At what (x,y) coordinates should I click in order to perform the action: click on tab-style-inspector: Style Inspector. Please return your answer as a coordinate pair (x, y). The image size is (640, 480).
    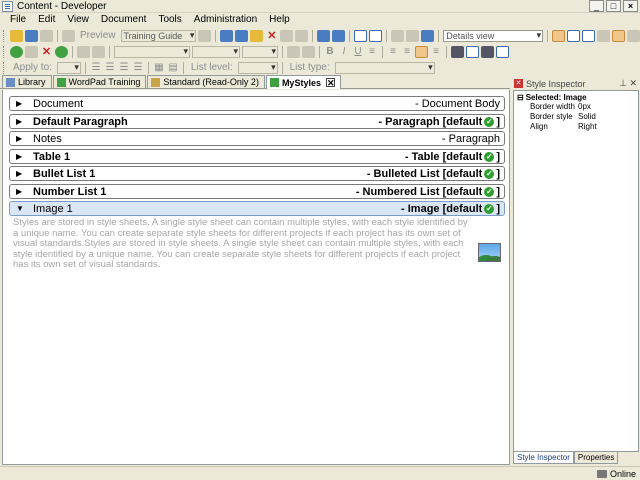
    Looking at the image, I should click on (543, 458).